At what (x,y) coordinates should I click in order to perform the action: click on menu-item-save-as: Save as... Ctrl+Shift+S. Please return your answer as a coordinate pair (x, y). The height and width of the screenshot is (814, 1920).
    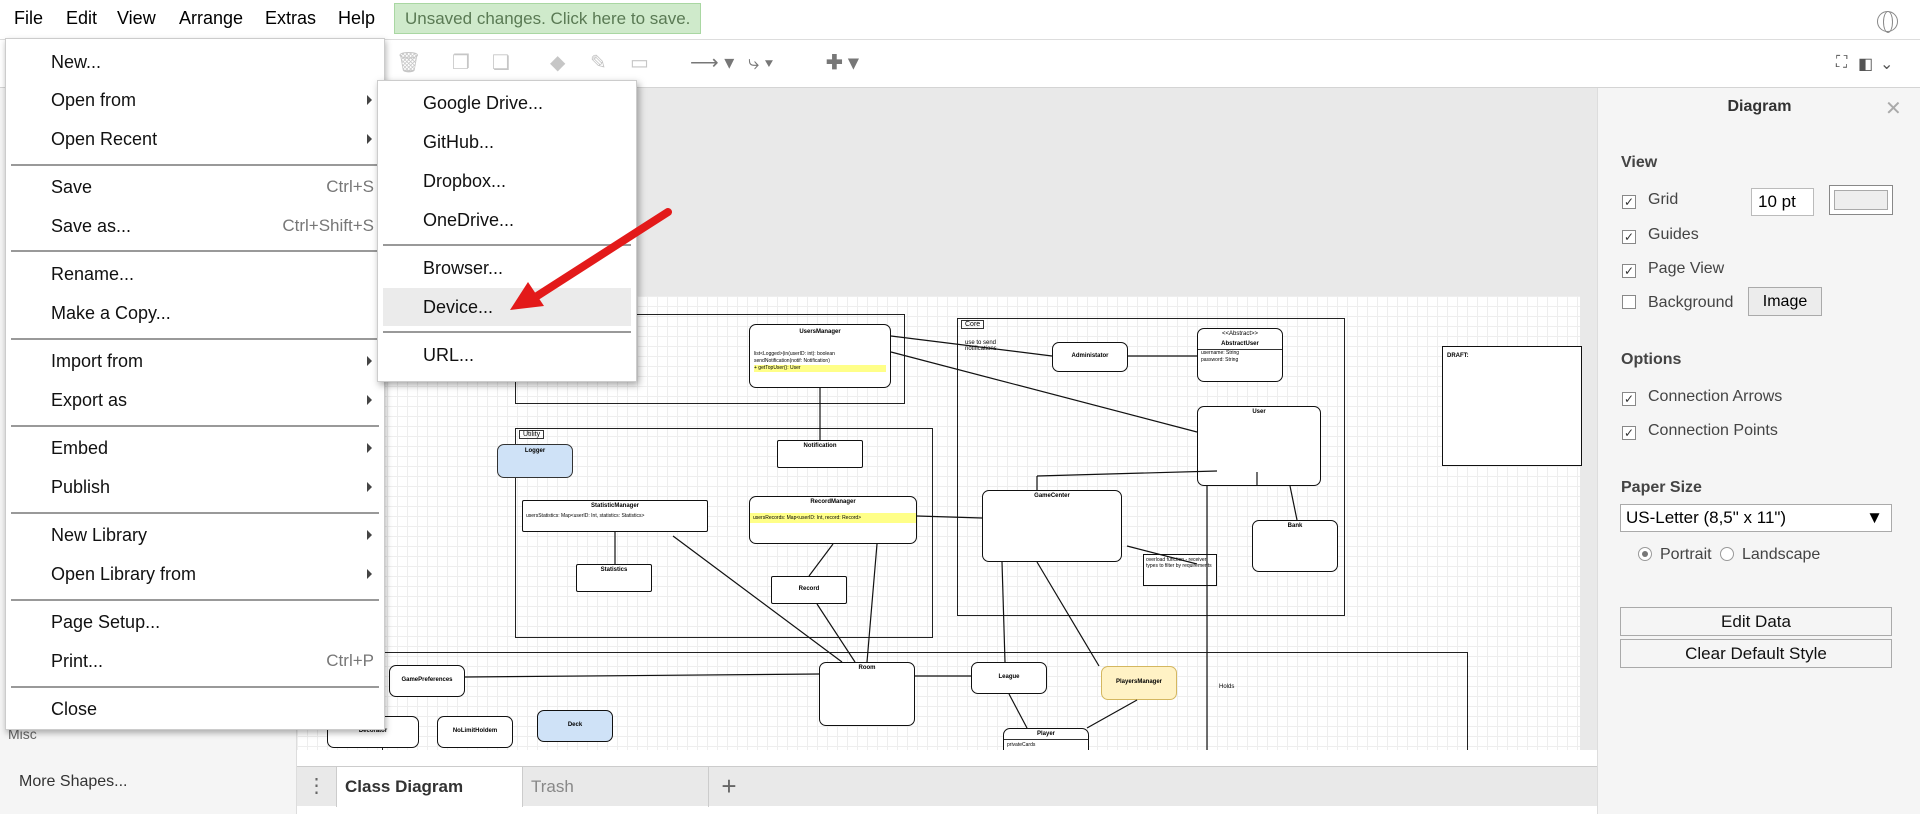
    Looking at the image, I should click on (195, 226).